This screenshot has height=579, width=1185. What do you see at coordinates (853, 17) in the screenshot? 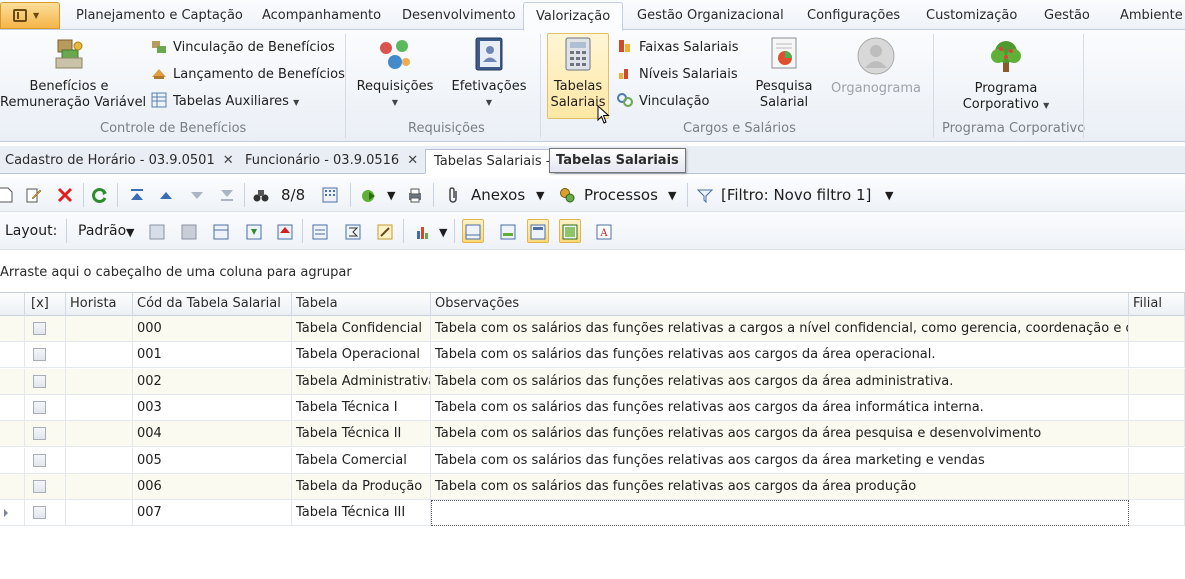
I see `tab-configuracoes: Configurações` at bounding box center [853, 17].